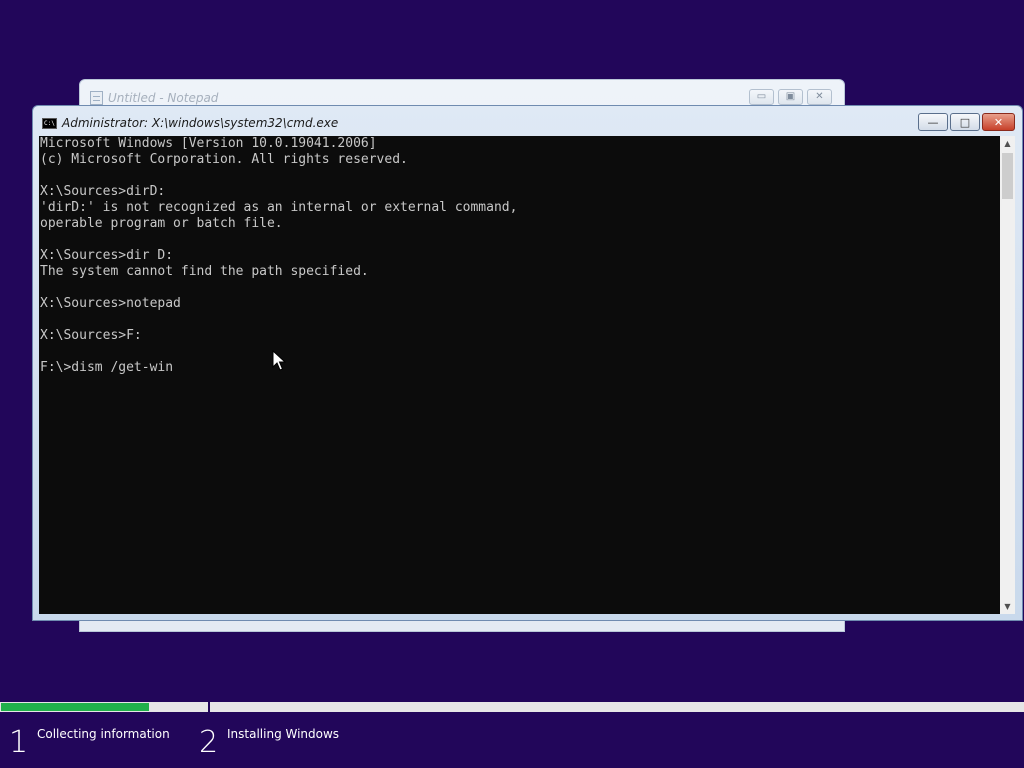 The width and height of the screenshot is (1024, 768). I want to click on scrollbar-thumb, so click(1007, 176).